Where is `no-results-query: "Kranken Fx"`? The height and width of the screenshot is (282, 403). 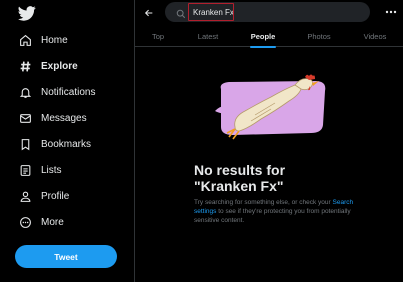 no-results-query: "Kranken Fx" is located at coordinates (239, 186).